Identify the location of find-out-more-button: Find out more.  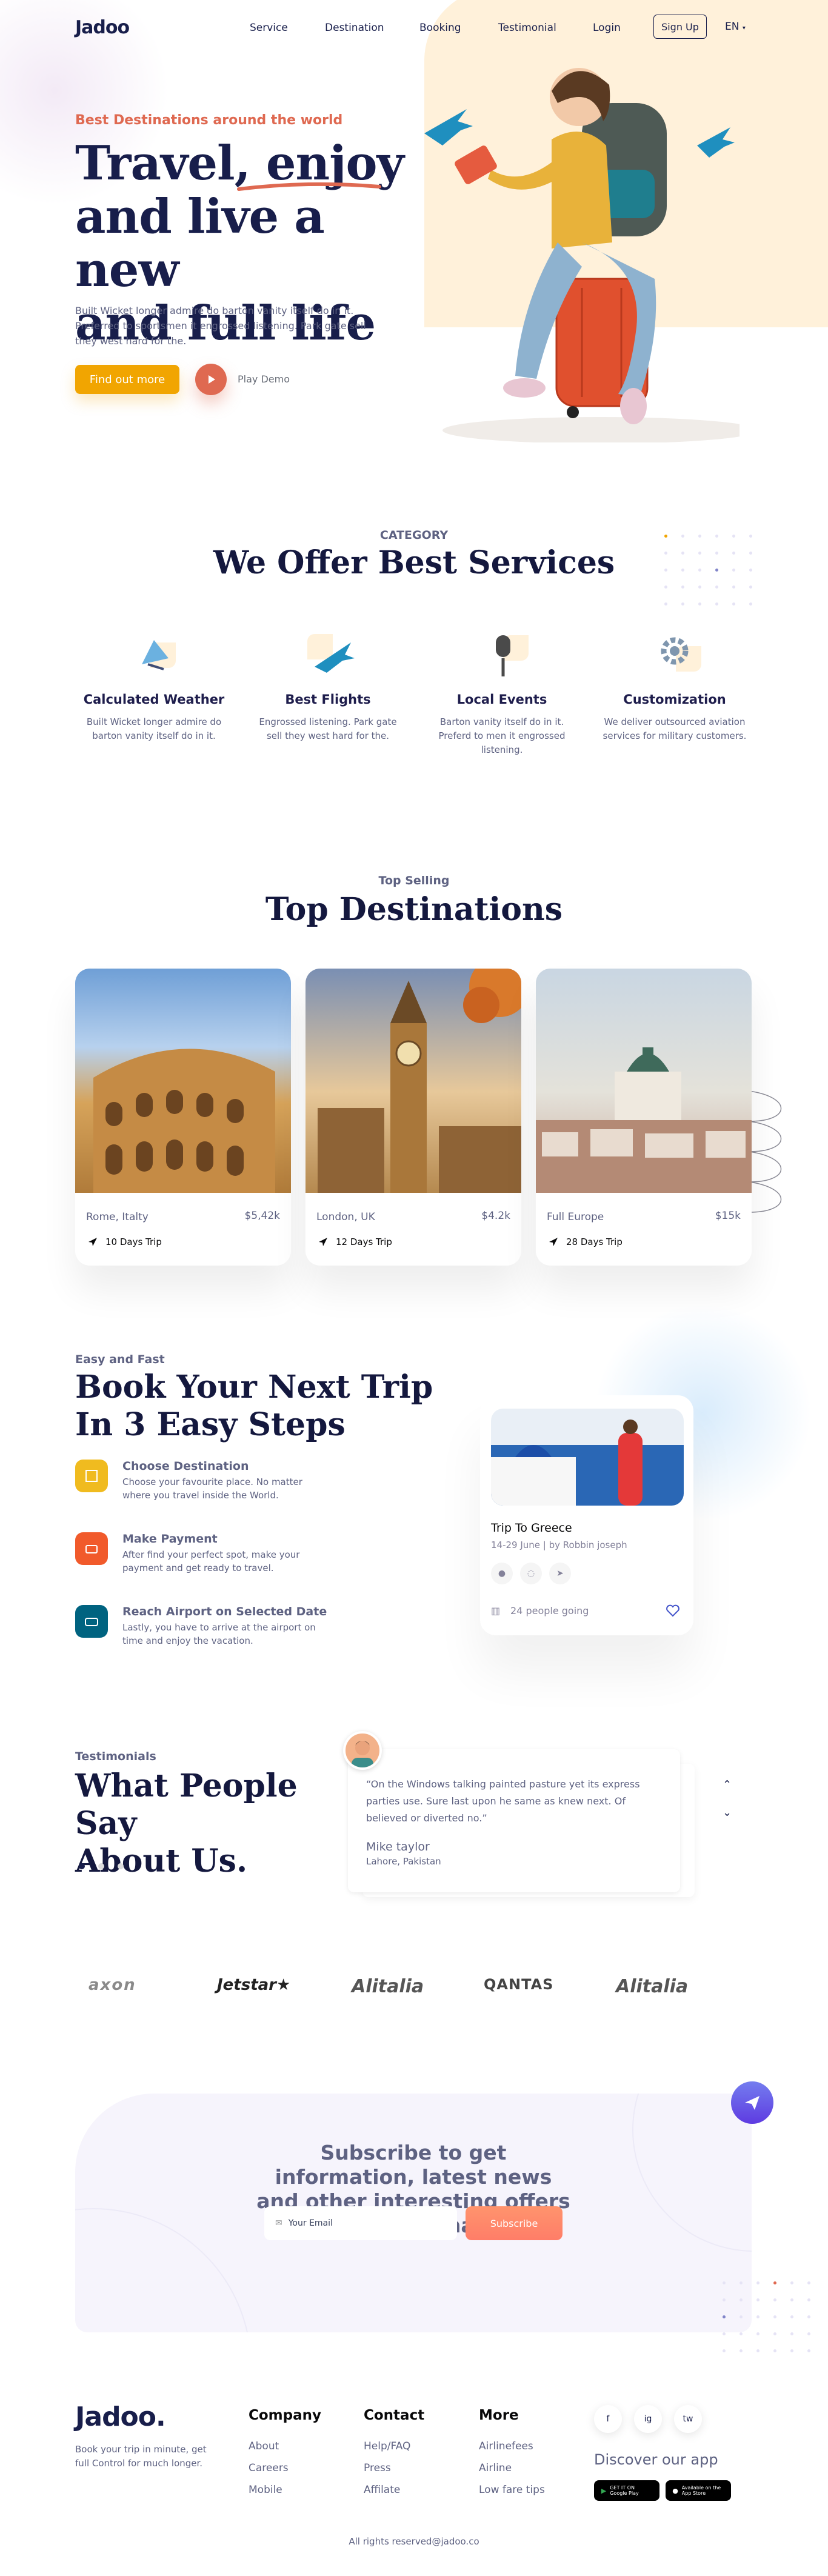
(127, 379).